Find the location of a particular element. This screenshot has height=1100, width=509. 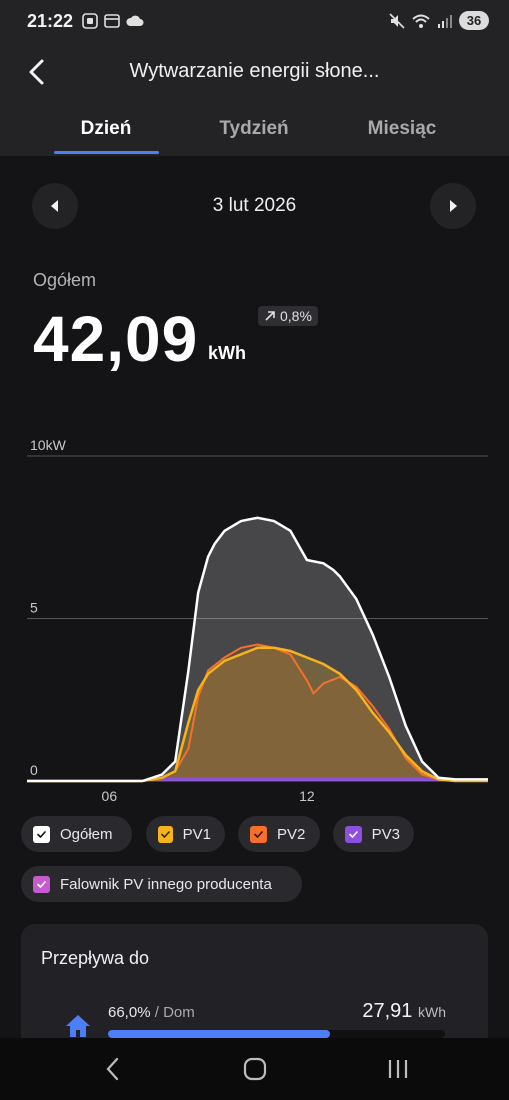

legend-label: Ogółem is located at coordinates (86, 834).